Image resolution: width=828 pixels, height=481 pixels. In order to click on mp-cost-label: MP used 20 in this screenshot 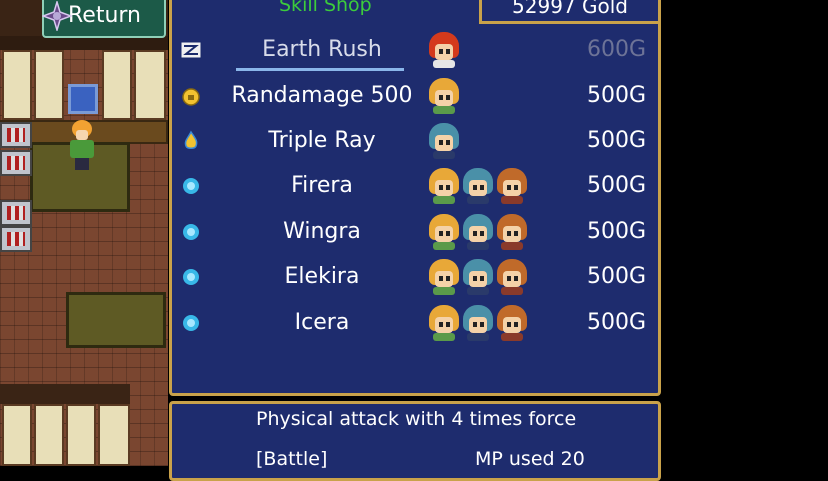, I will do `click(530, 459)`.